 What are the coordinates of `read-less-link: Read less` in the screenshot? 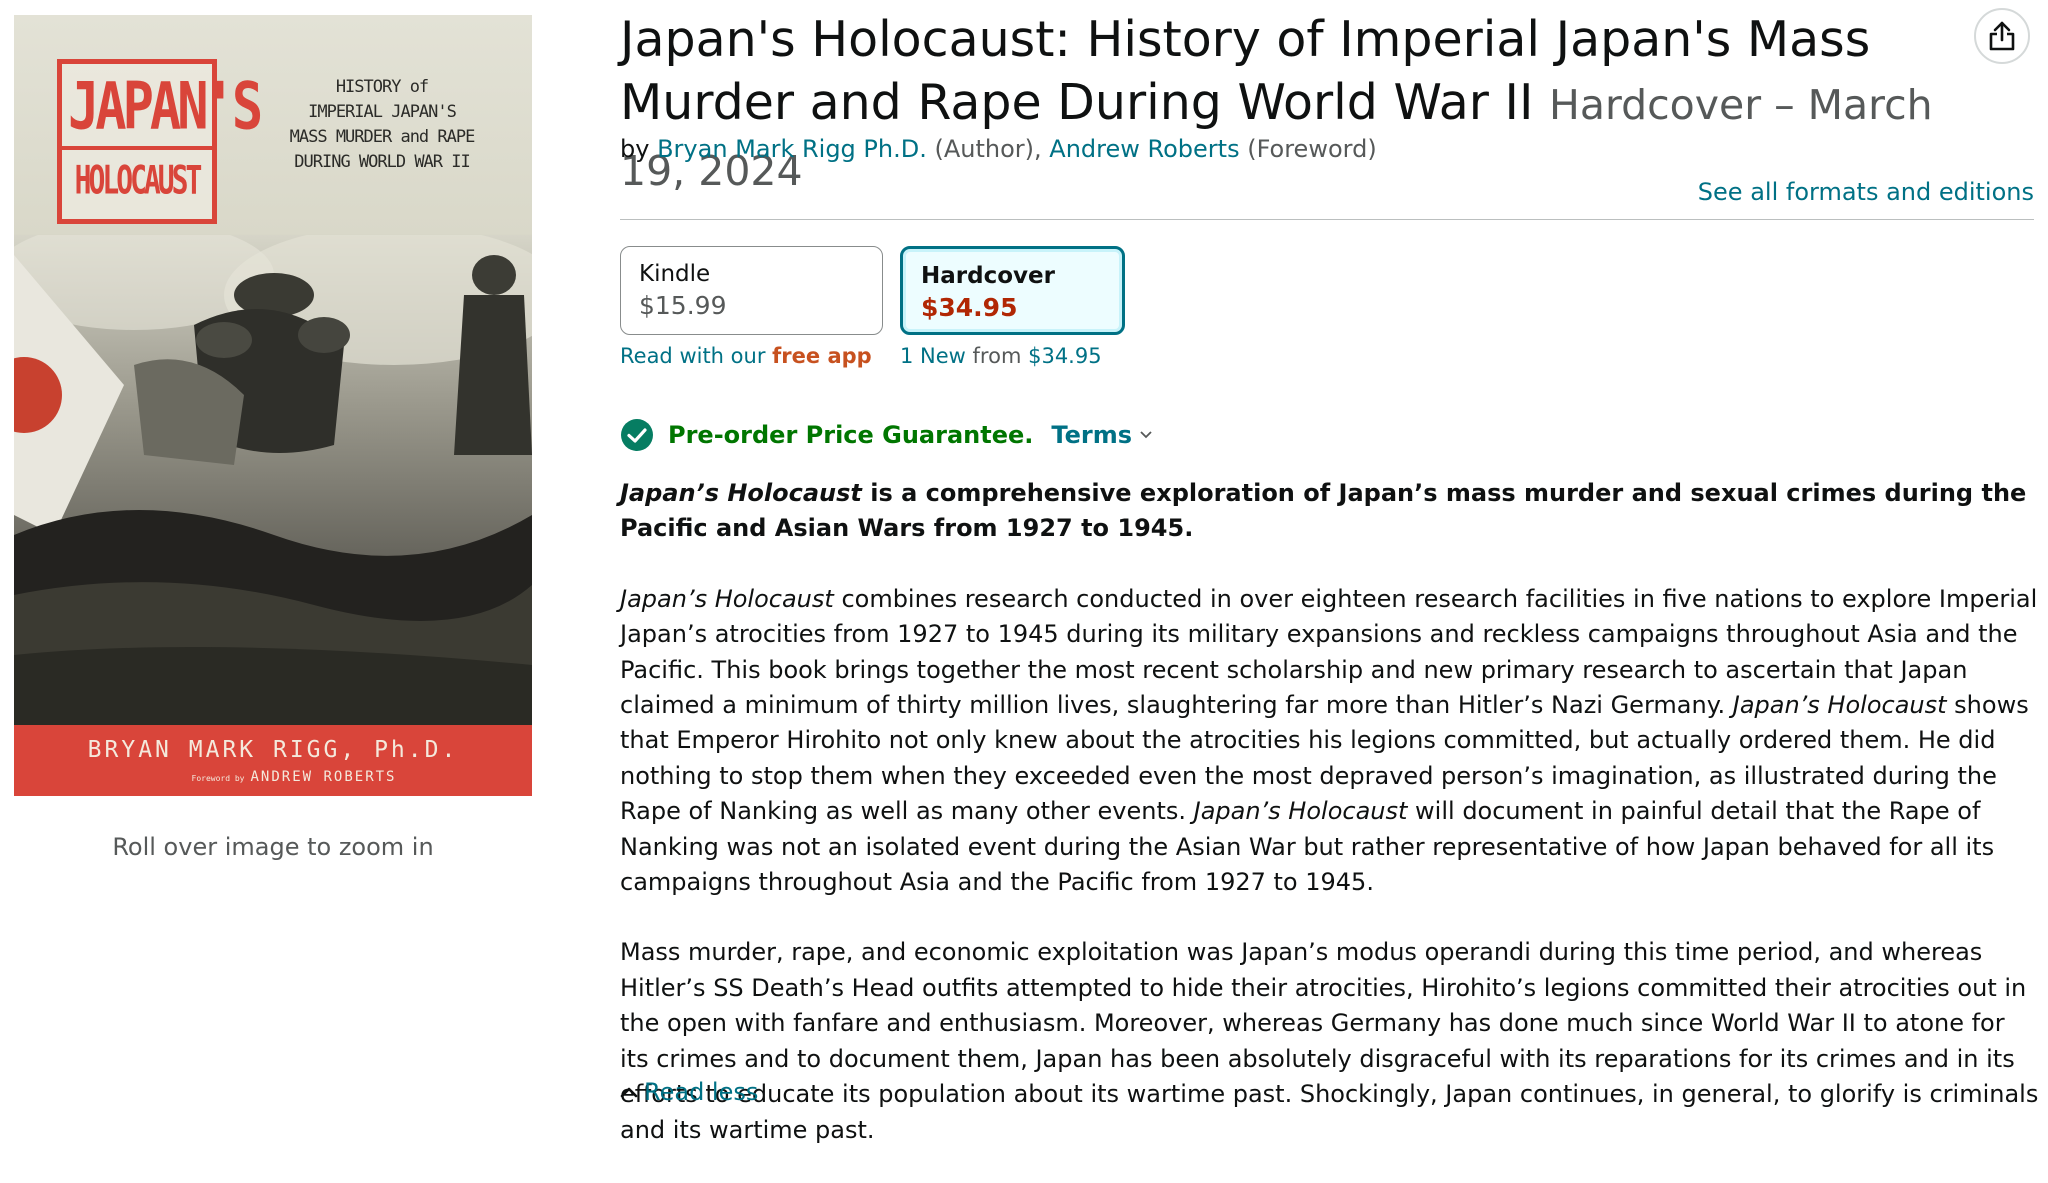 It's located at (689, 1092).